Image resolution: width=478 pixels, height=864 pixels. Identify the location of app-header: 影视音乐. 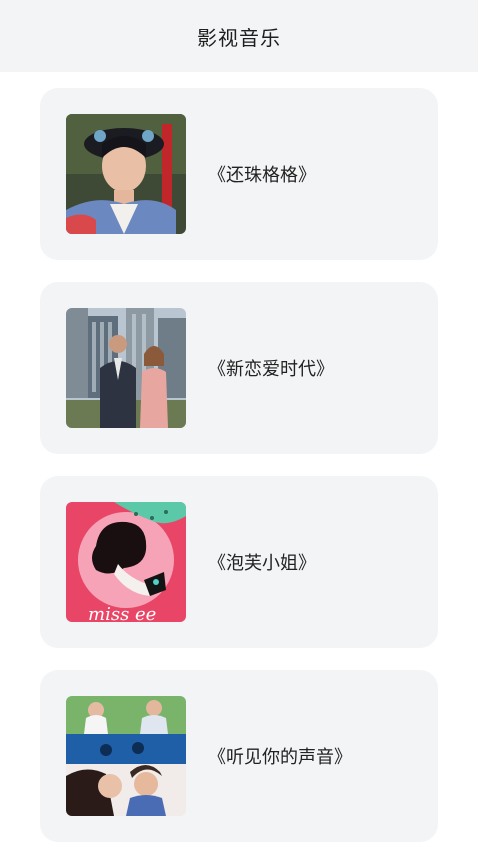
(239, 36).